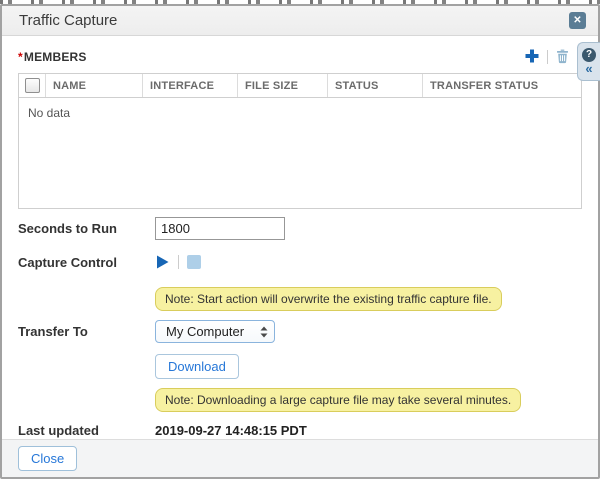  What do you see at coordinates (58, 430) in the screenshot?
I see `last-updated-label: Last updated` at bounding box center [58, 430].